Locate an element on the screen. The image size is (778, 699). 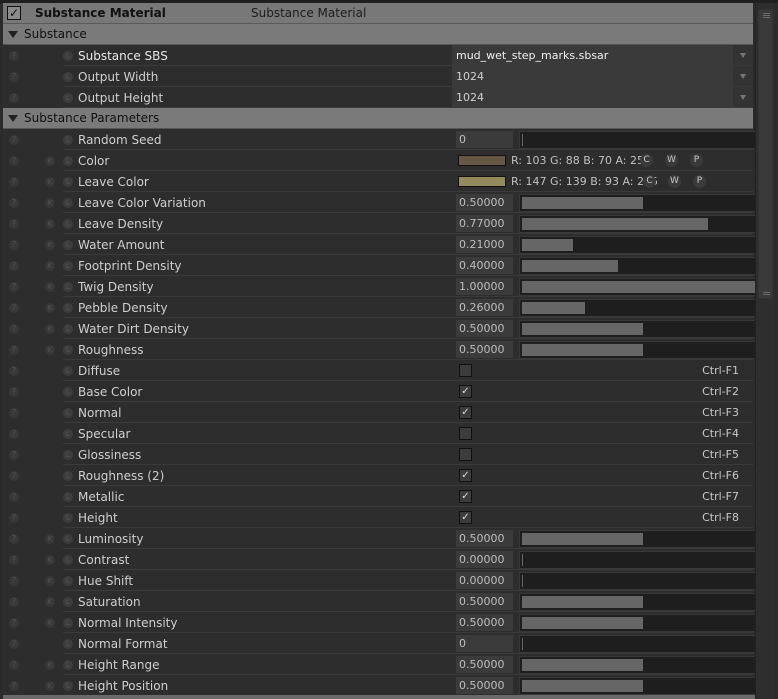
section-substance: Substance is located at coordinates (378, 34).